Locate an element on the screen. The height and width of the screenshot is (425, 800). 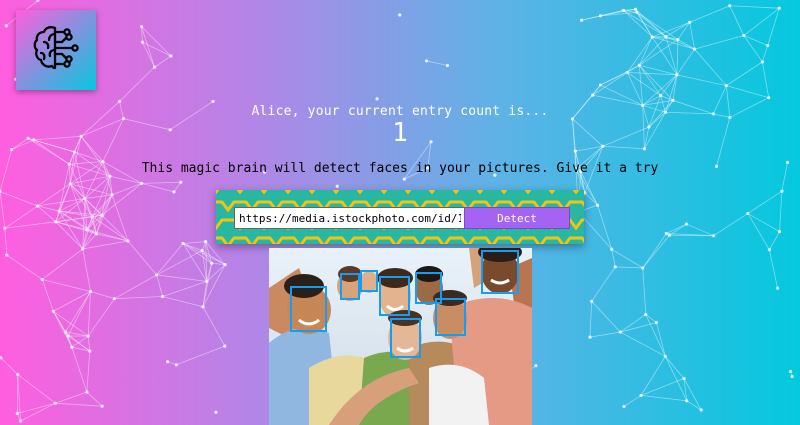
entry-count-value: 1 is located at coordinates (400, 133).